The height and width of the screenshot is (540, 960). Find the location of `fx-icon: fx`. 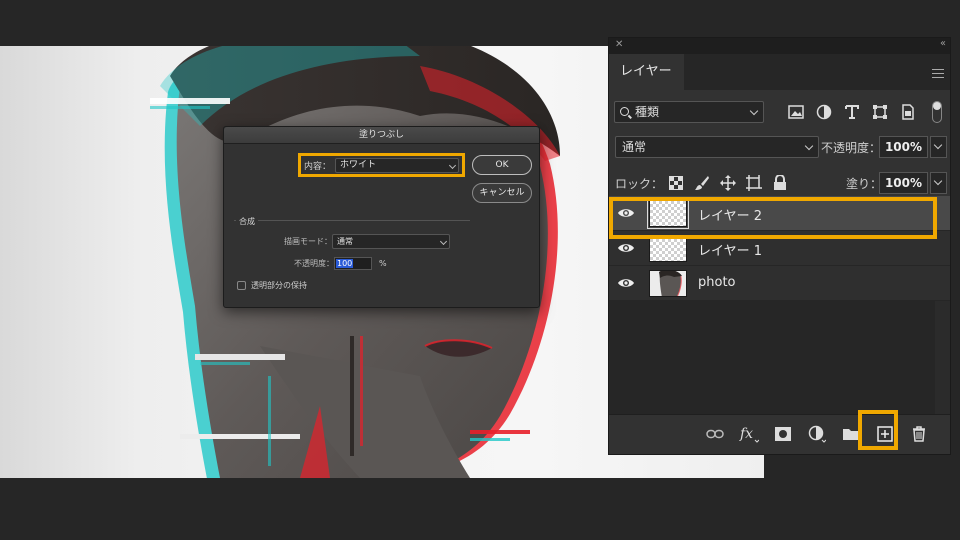

fx-icon: fx is located at coordinates (749, 434).